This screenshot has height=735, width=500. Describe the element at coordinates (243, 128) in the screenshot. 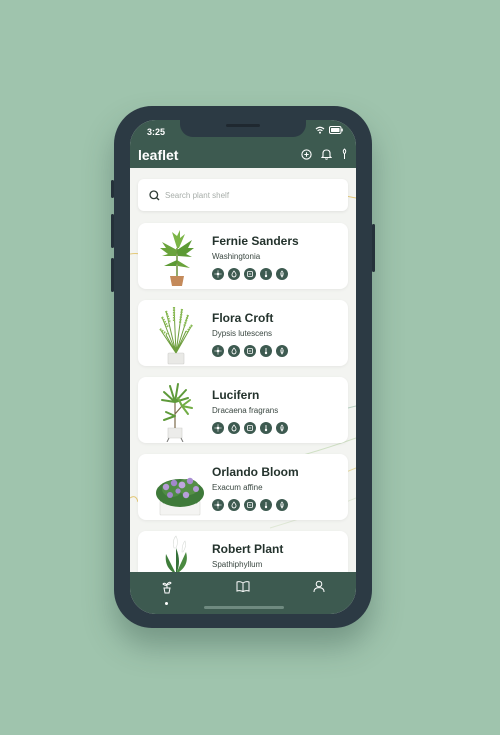

I see `phone-notch` at that location.